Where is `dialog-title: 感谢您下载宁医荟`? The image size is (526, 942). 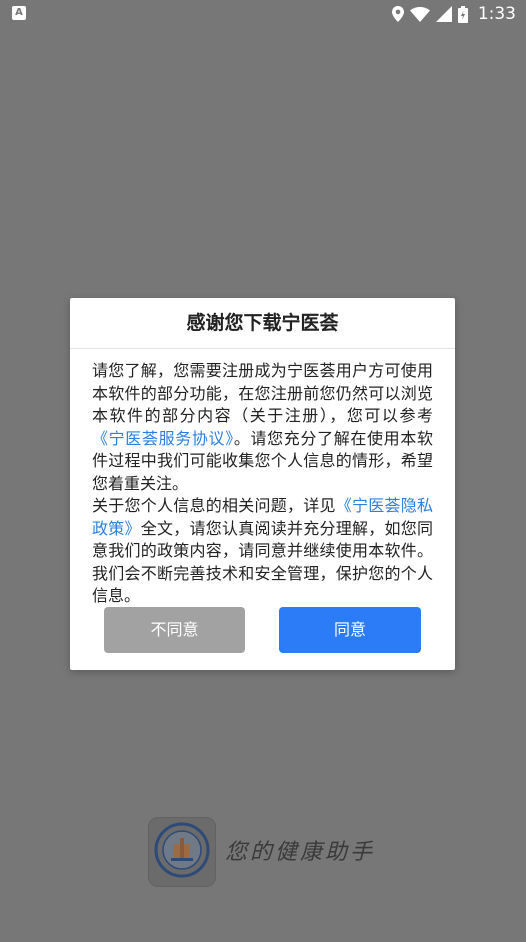
dialog-title: 感谢您下载宁医荟 is located at coordinates (262, 323).